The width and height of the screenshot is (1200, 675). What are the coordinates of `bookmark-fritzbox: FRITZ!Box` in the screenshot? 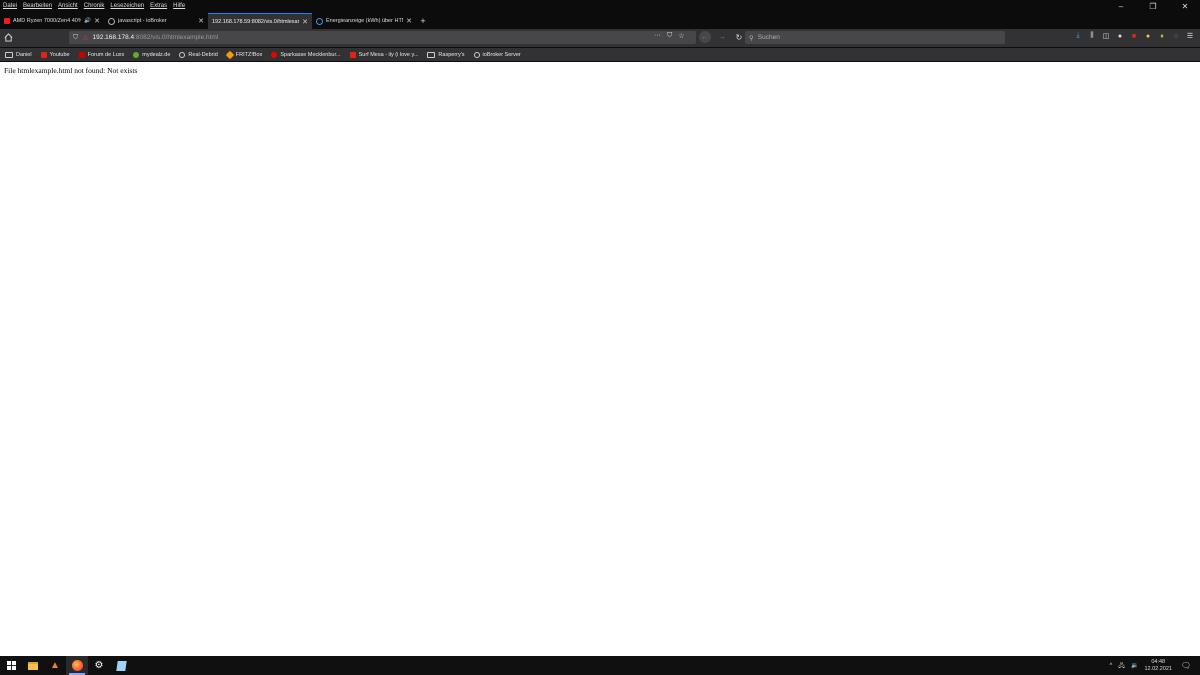 It's located at (244, 54).